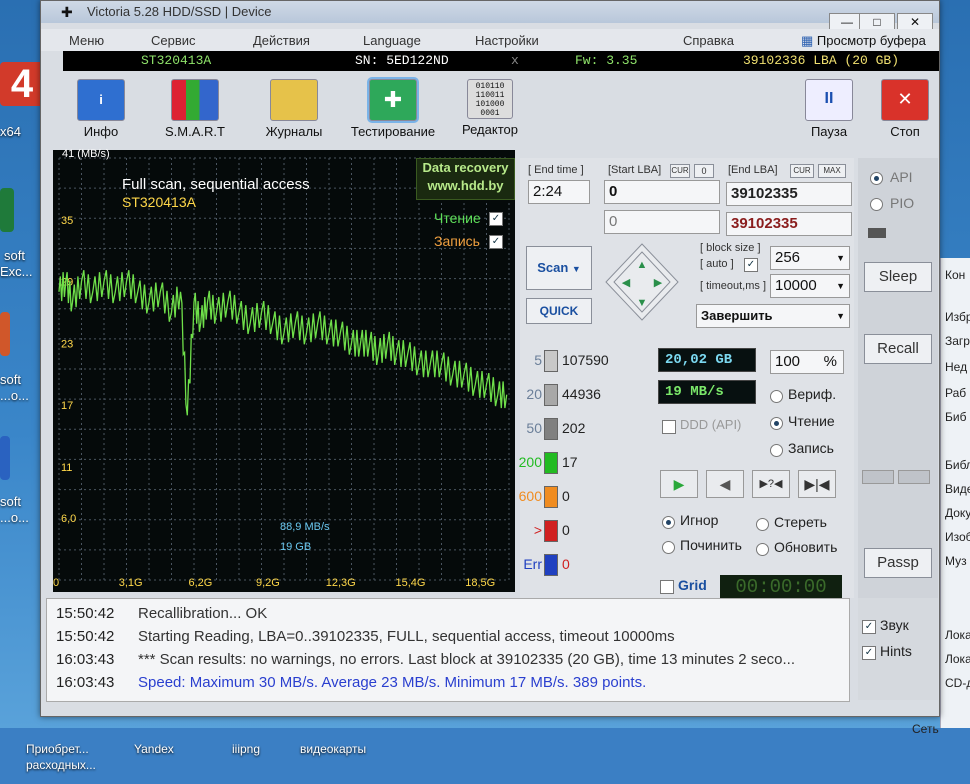 Image resolution: width=970 pixels, height=784 pixels. What do you see at coordinates (559, 268) in the screenshot?
I see `scan-button: Scan ▼` at bounding box center [559, 268].